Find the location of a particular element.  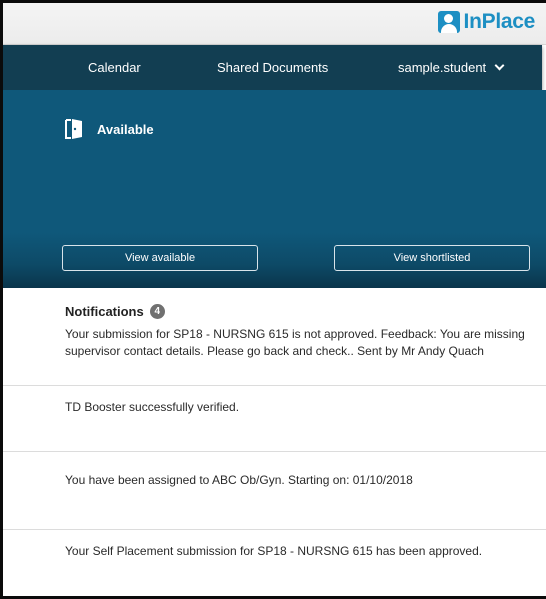

nav-shared-documents: Shared Documents is located at coordinates (272, 67).